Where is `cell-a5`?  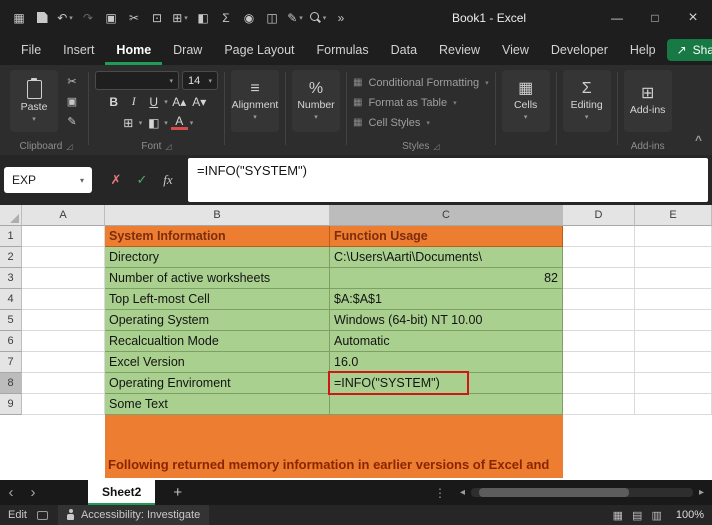
cell-a5 is located at coordinates (63, 320).